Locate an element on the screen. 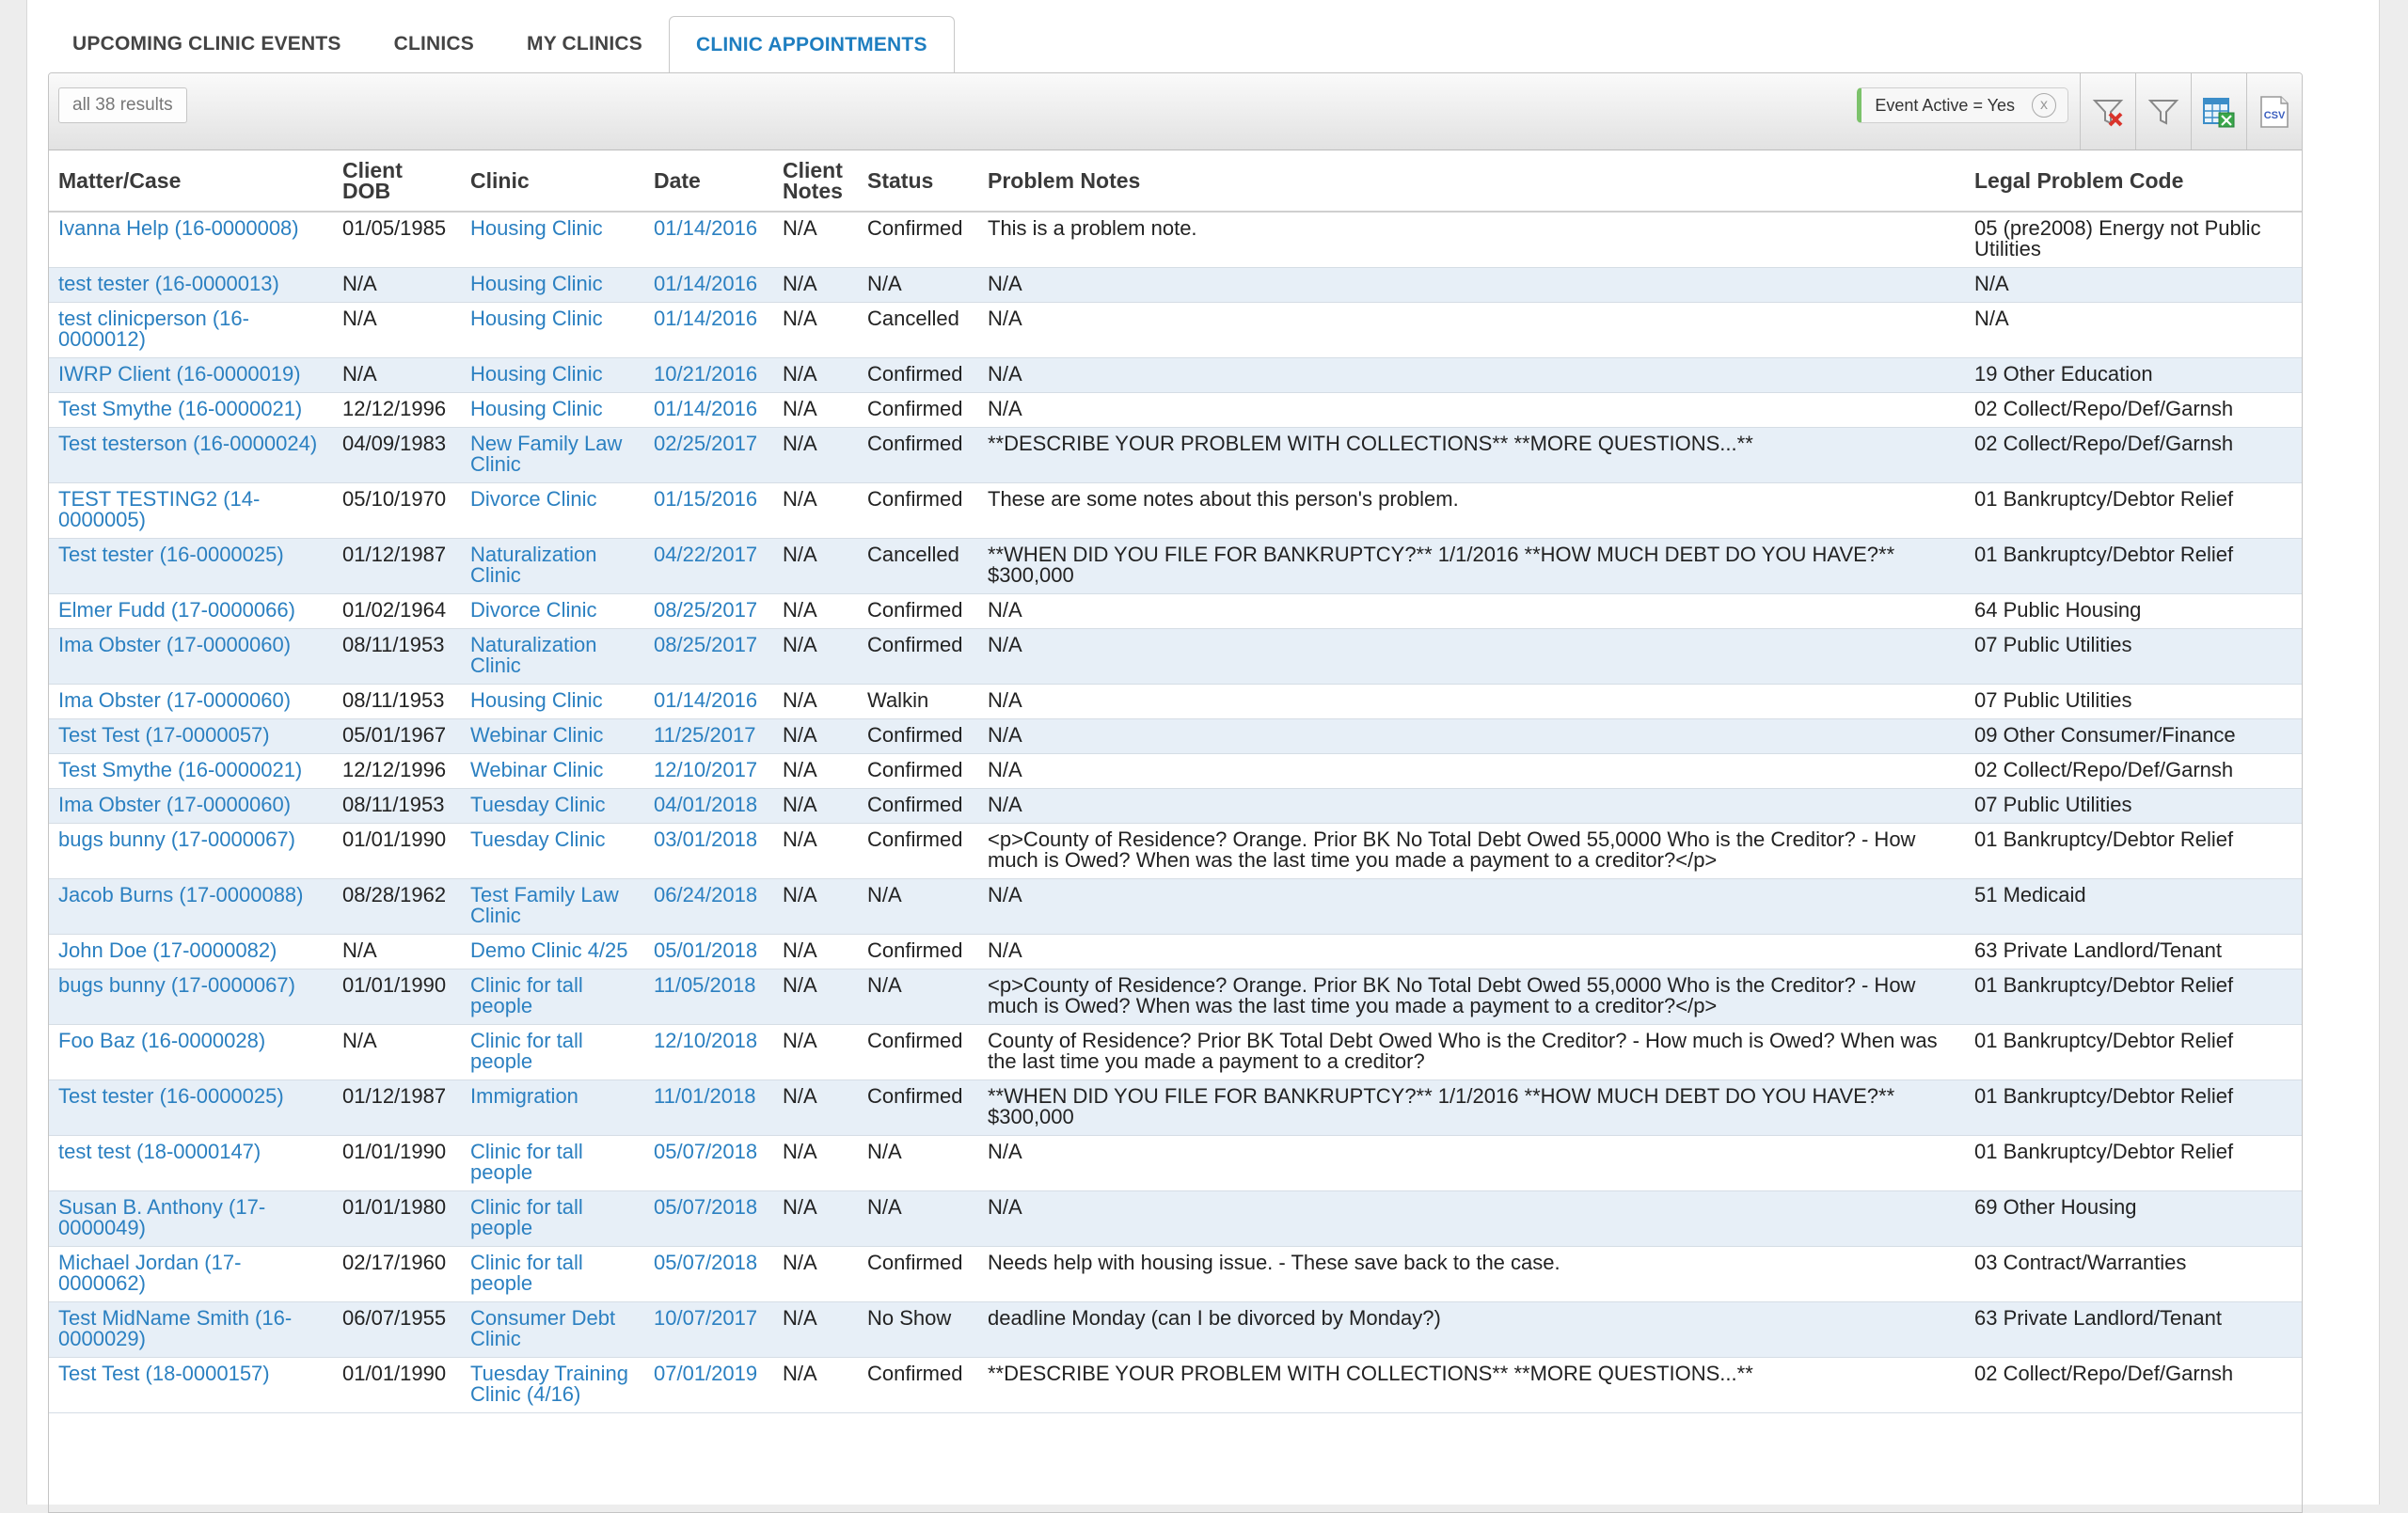 This screenshot has width=2408, height=1513. date-link: 10/21/2016 is located at coordinates (709, 375).